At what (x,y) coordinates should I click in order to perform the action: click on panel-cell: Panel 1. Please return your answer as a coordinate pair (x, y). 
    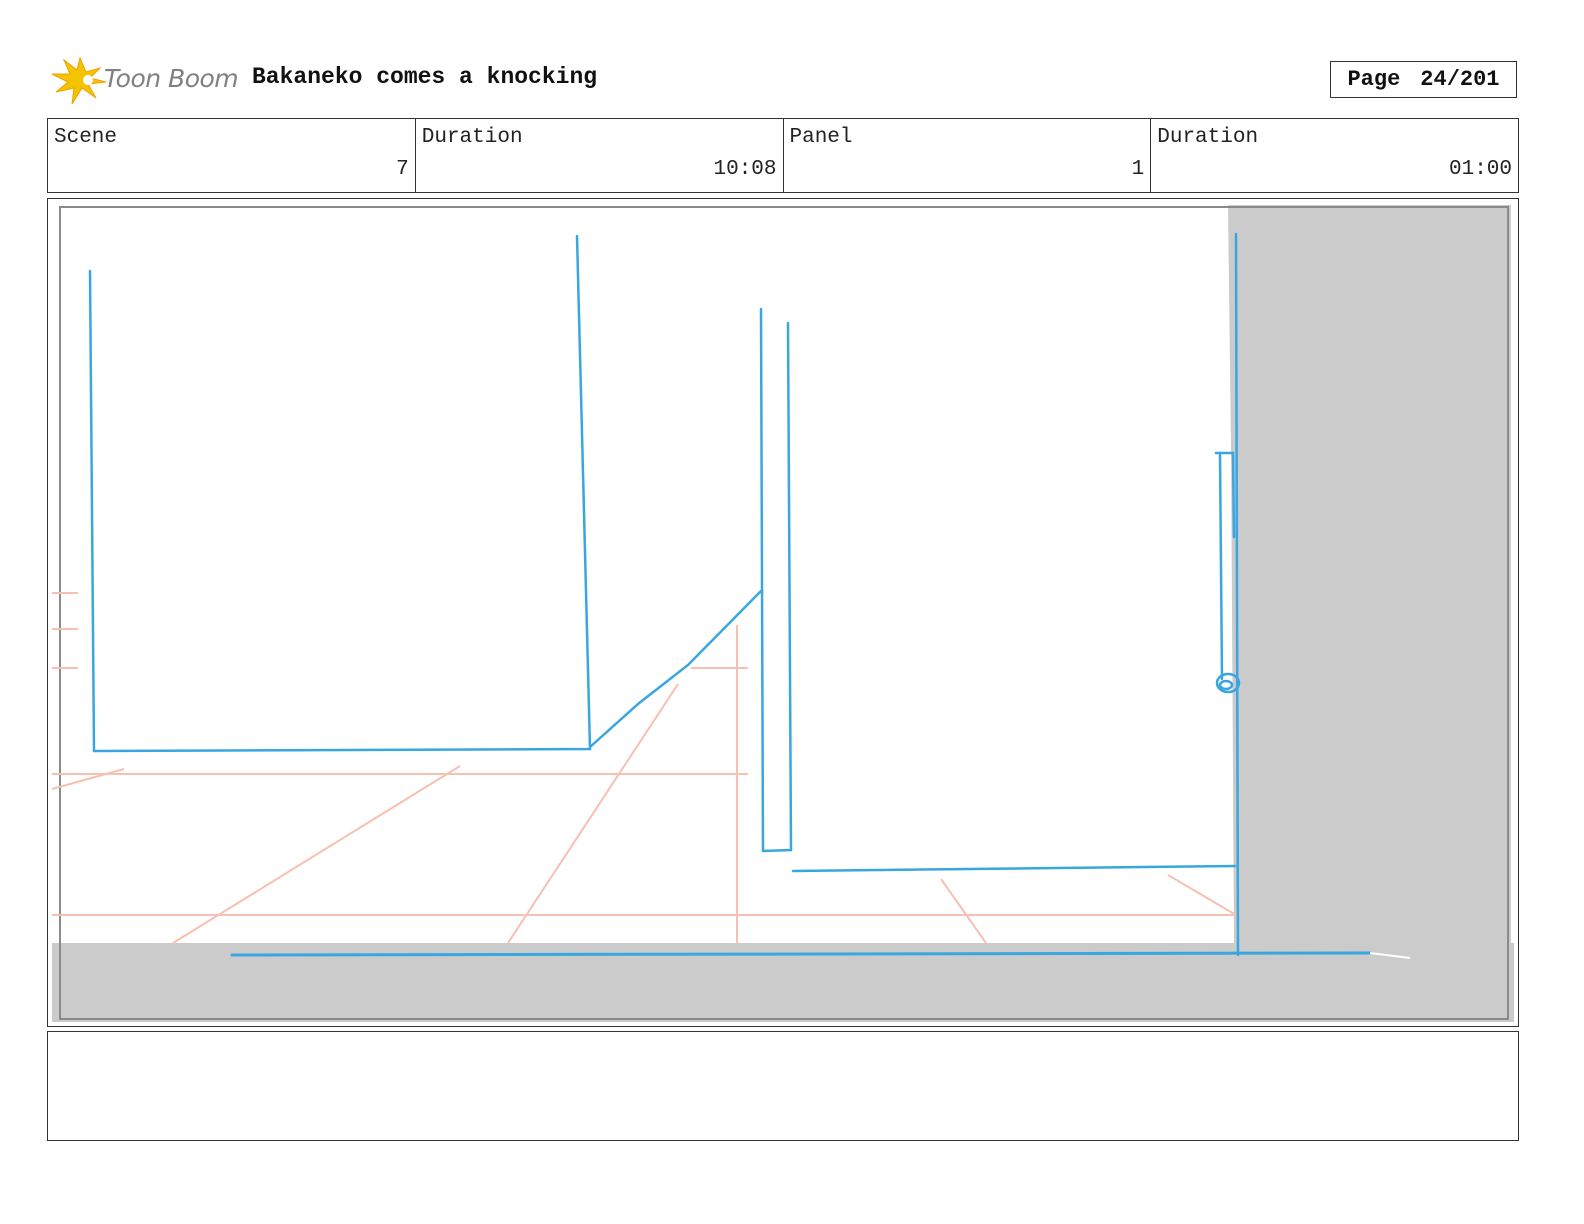
    Looking at the image, I should click on (968, 155).